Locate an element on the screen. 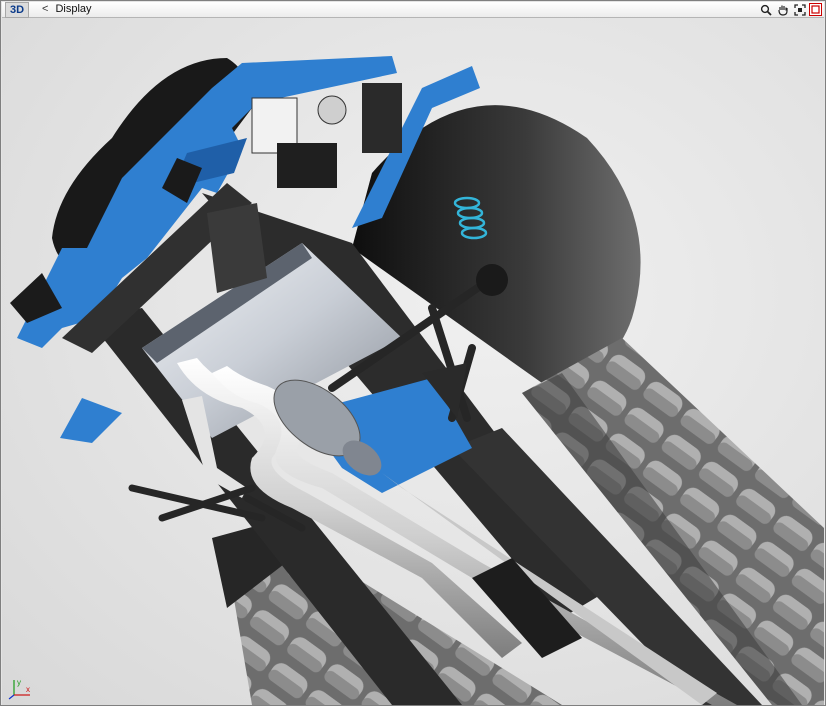  gizmo-x-label: x is located at coordinates (28, 689).